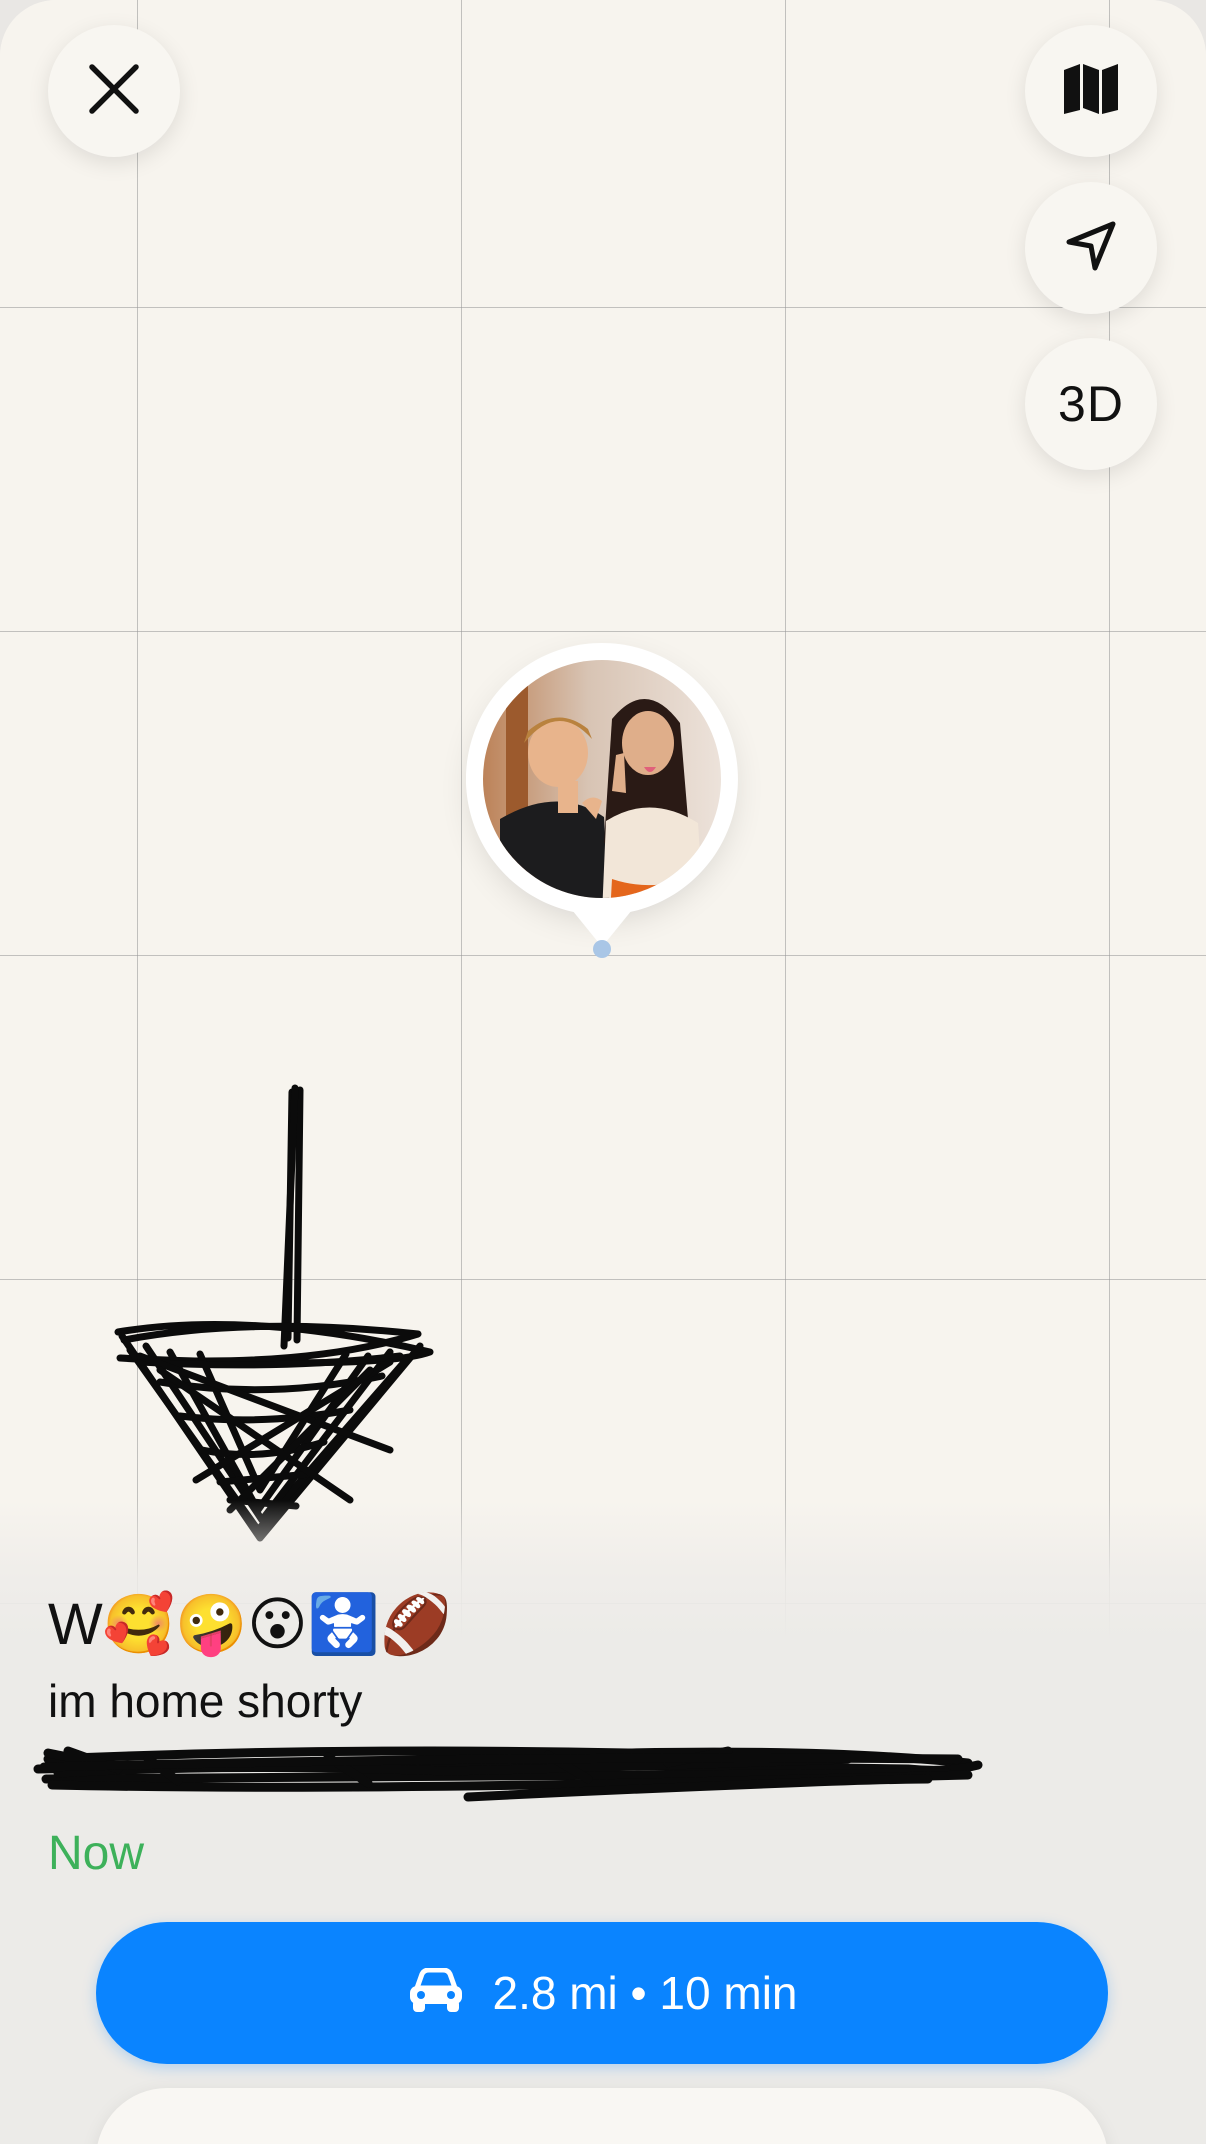  I want to click on hand-drawn-arrow, so click(274, 1313).